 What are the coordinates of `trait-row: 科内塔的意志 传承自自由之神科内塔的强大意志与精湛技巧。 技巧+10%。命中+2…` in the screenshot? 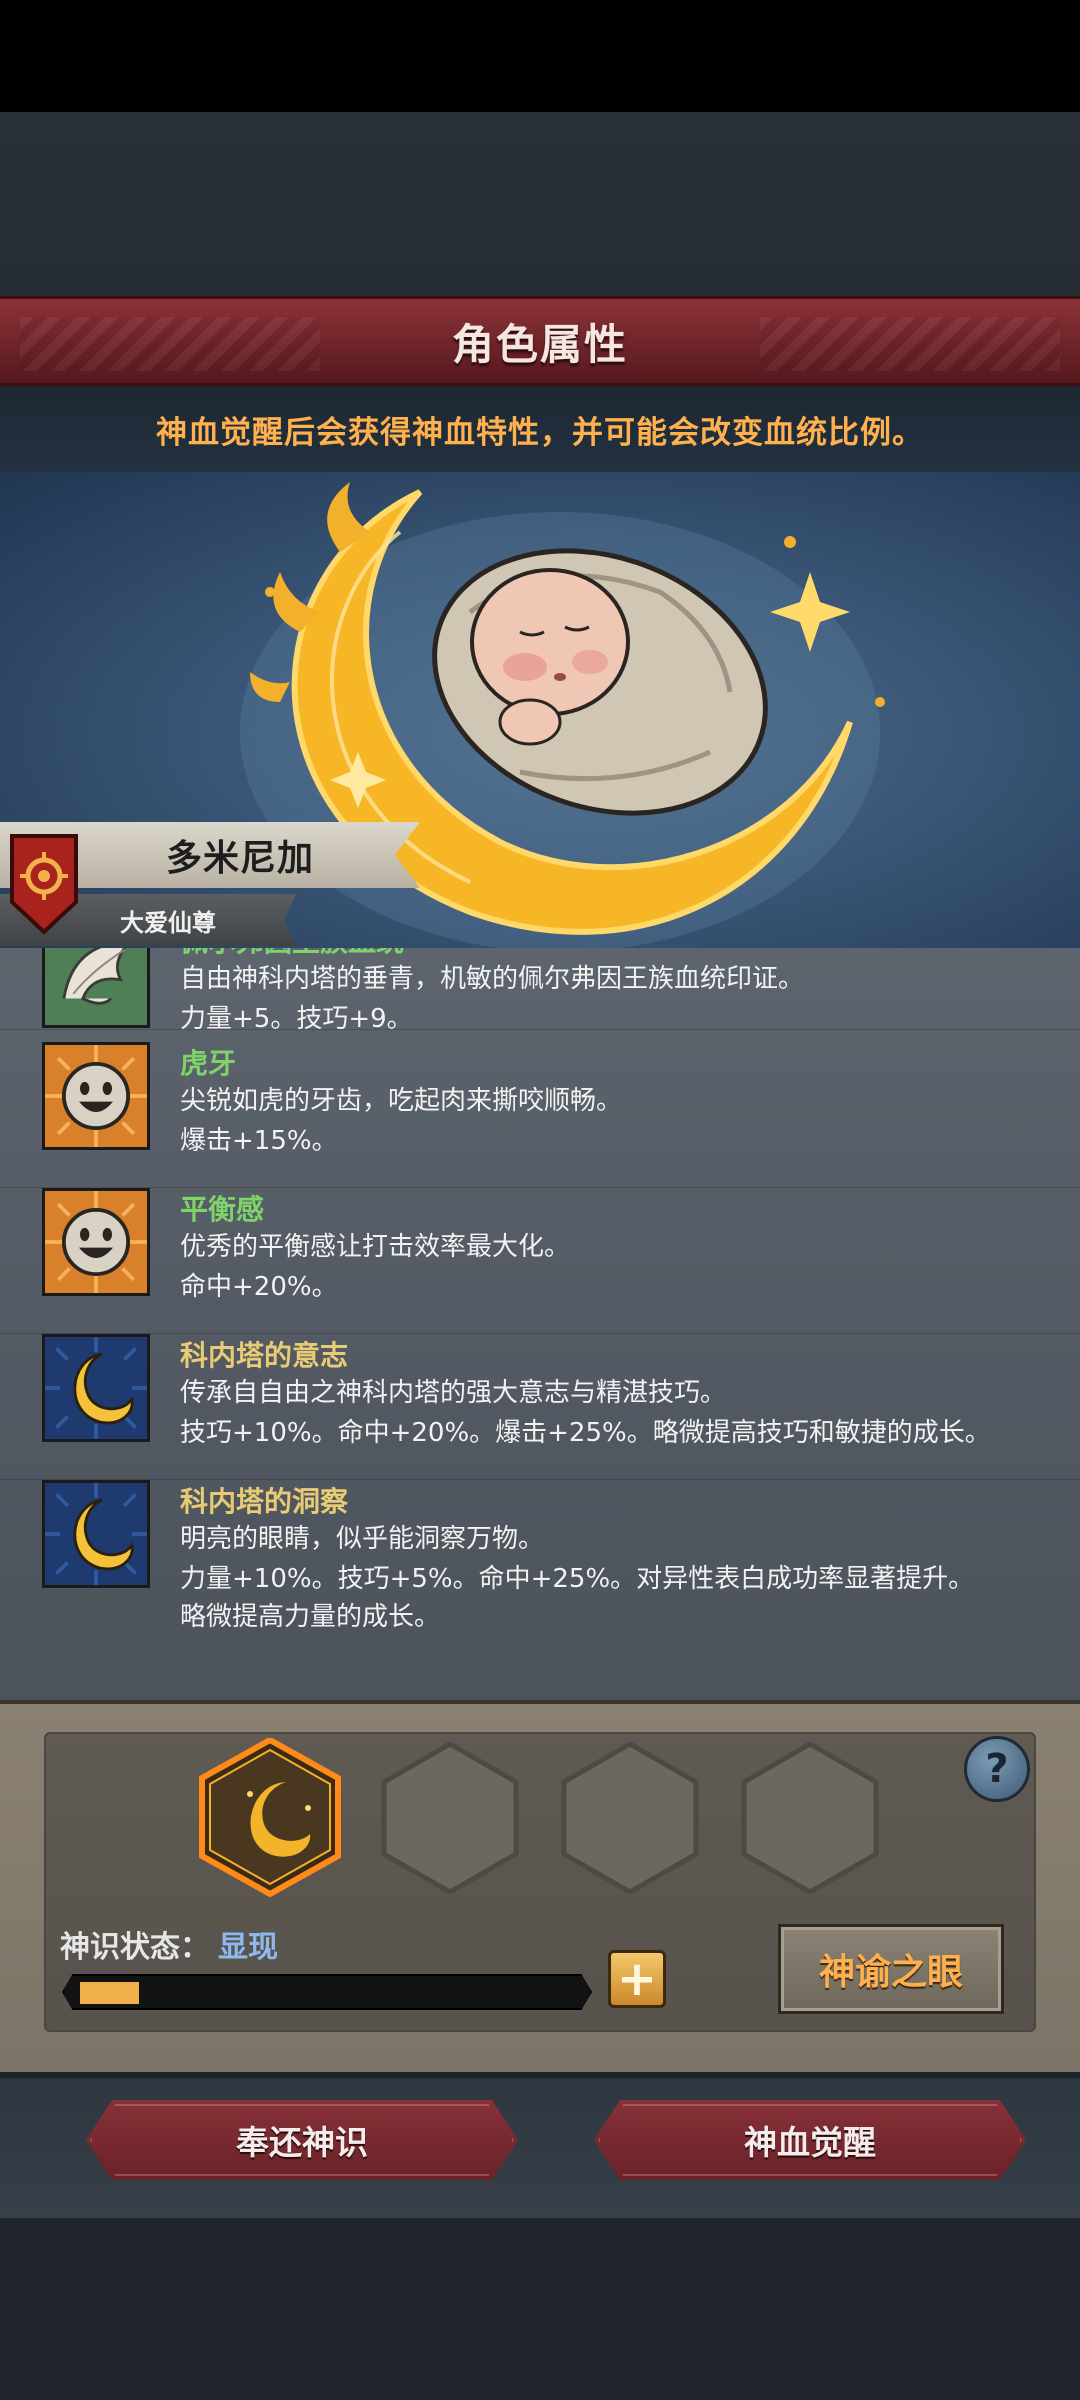 It's located at (540, 1407).